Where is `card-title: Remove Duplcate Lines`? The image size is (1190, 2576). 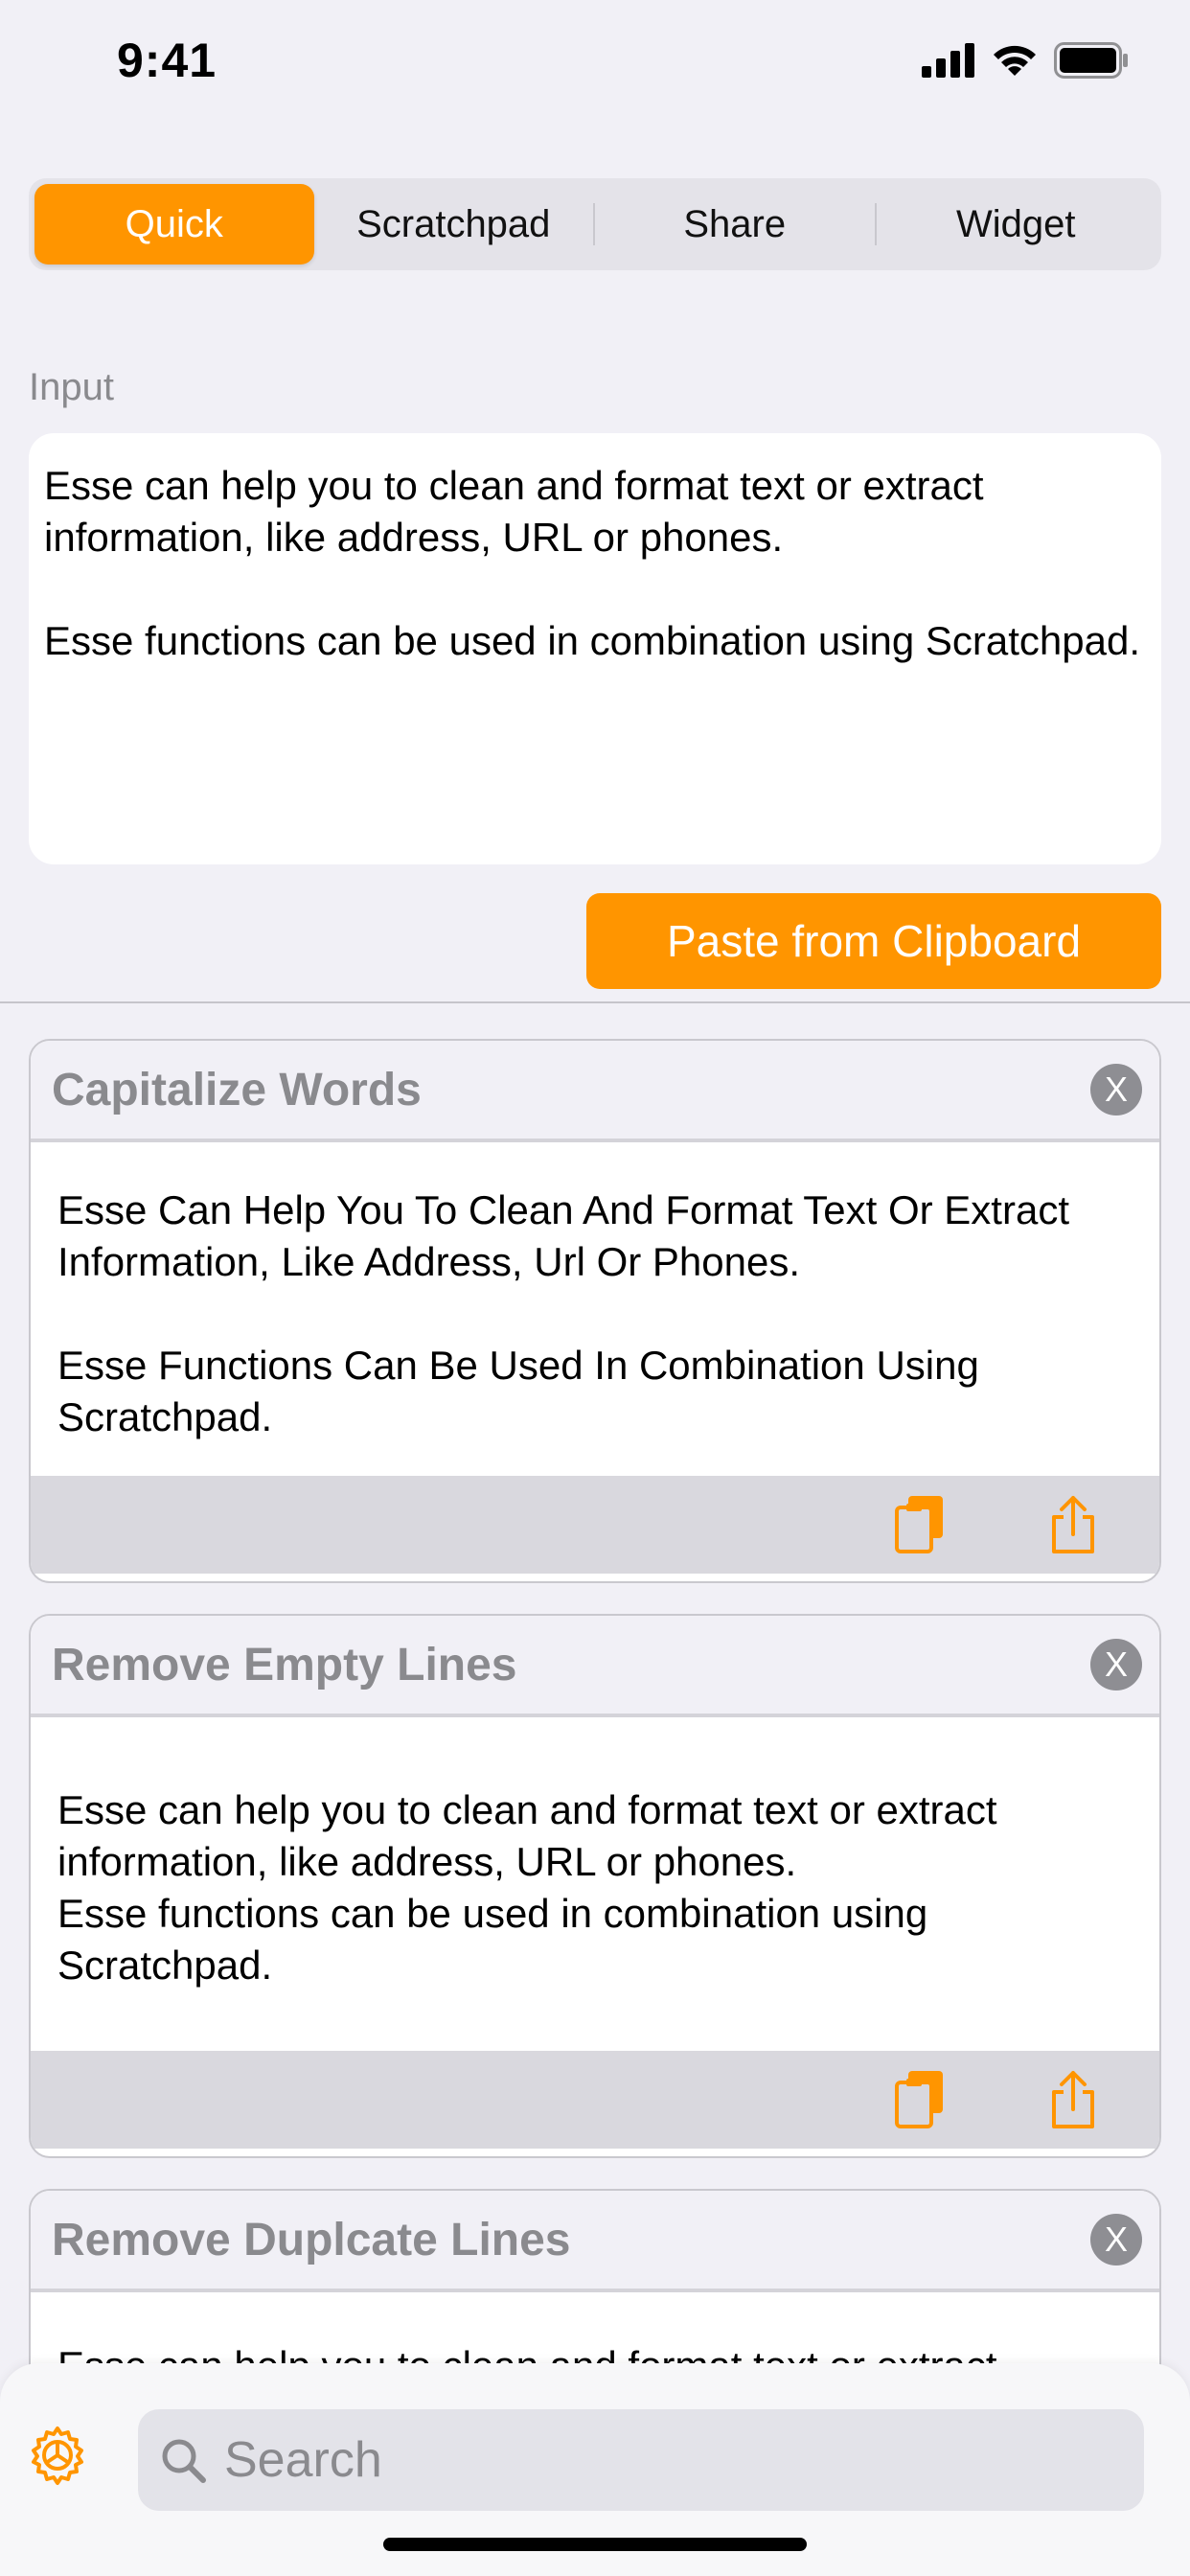 card-title: Remove Duplcate Lines is located at coordinates (311, 2240).